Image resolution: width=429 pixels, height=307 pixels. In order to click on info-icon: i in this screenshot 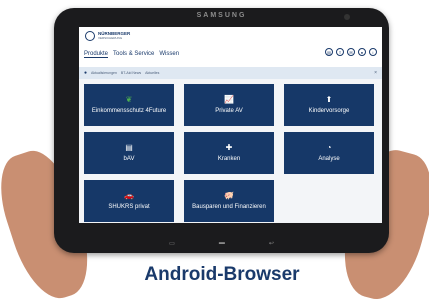, I will do `click(373, 52)`.